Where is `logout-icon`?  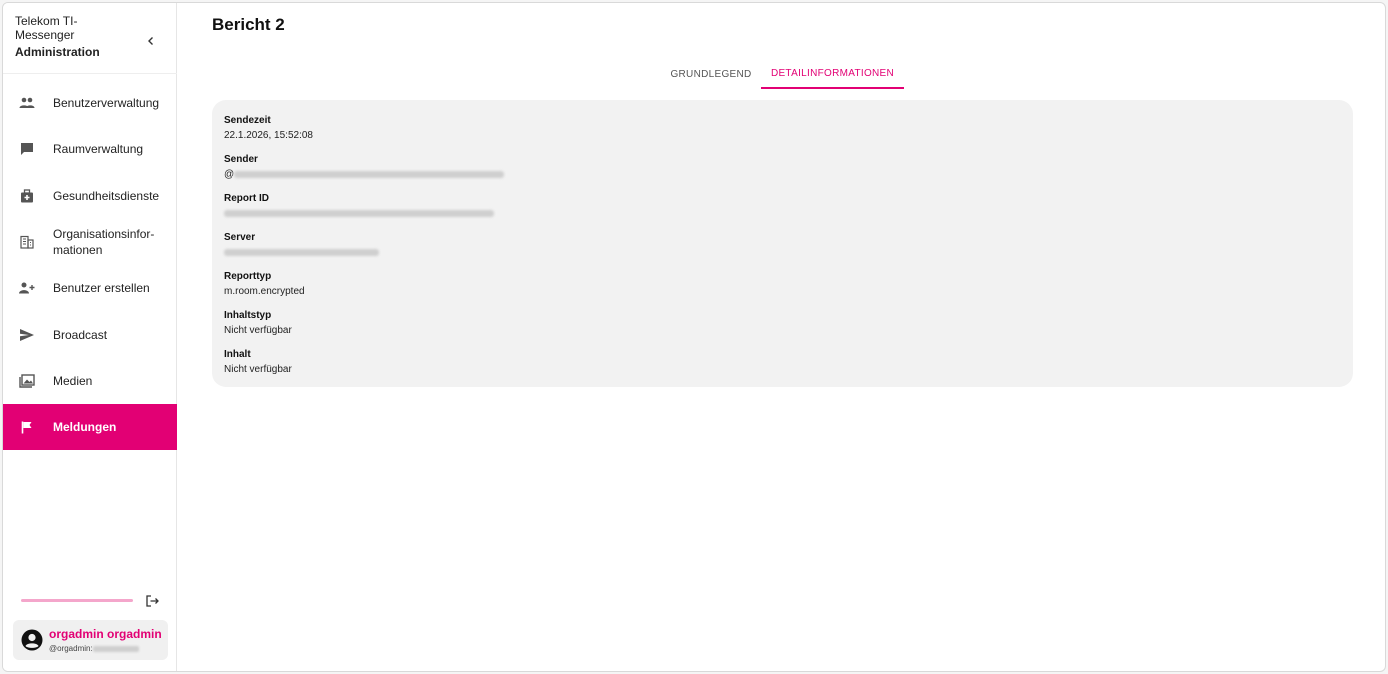 logout-icon is located at coordinates (152, 601).